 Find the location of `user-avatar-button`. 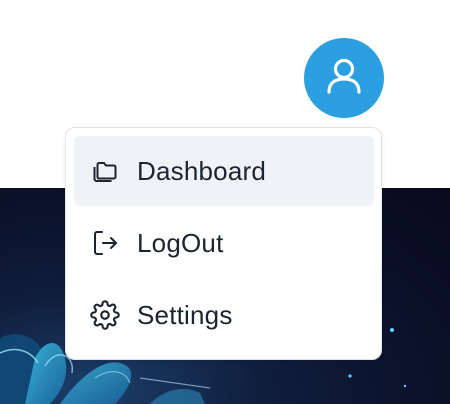

user-avatar-button is located at coordinates (344, 78).